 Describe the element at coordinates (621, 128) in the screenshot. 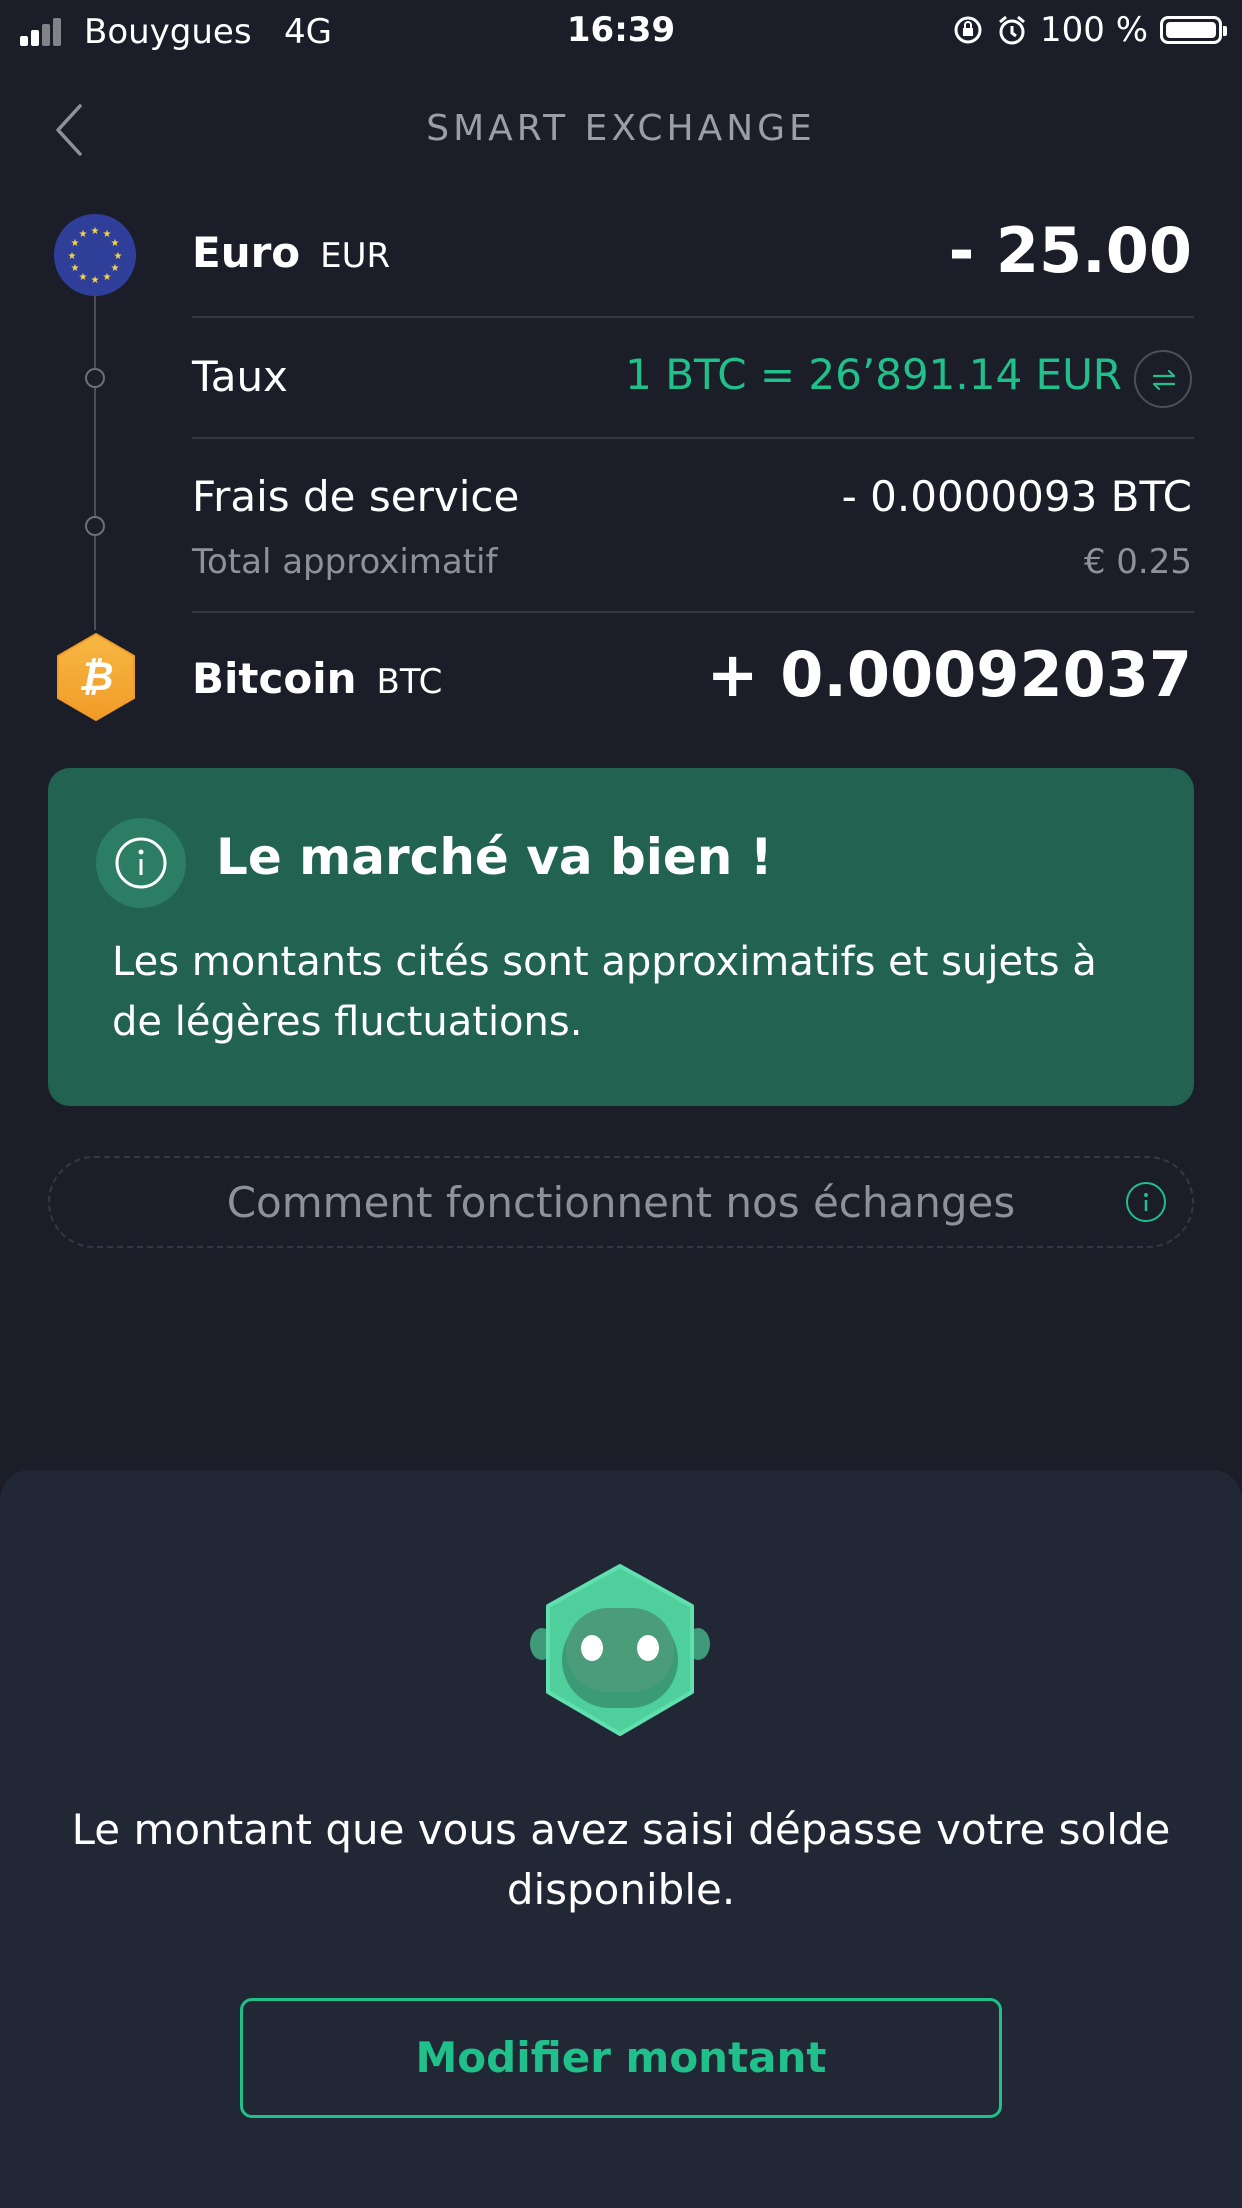

I see `page-title: SMART EXCHANGE` at that location.